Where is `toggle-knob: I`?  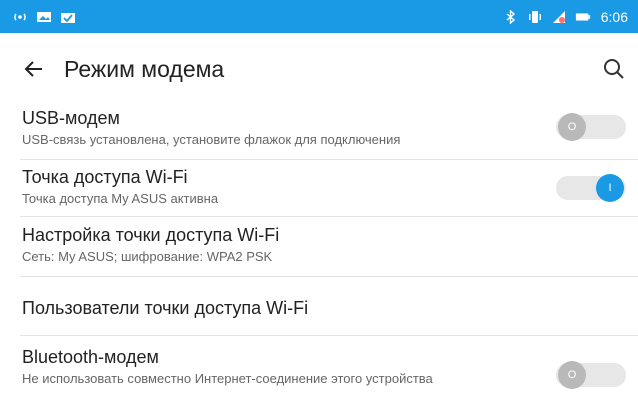
toggle-knob: I is located at coordinates (610, 188).